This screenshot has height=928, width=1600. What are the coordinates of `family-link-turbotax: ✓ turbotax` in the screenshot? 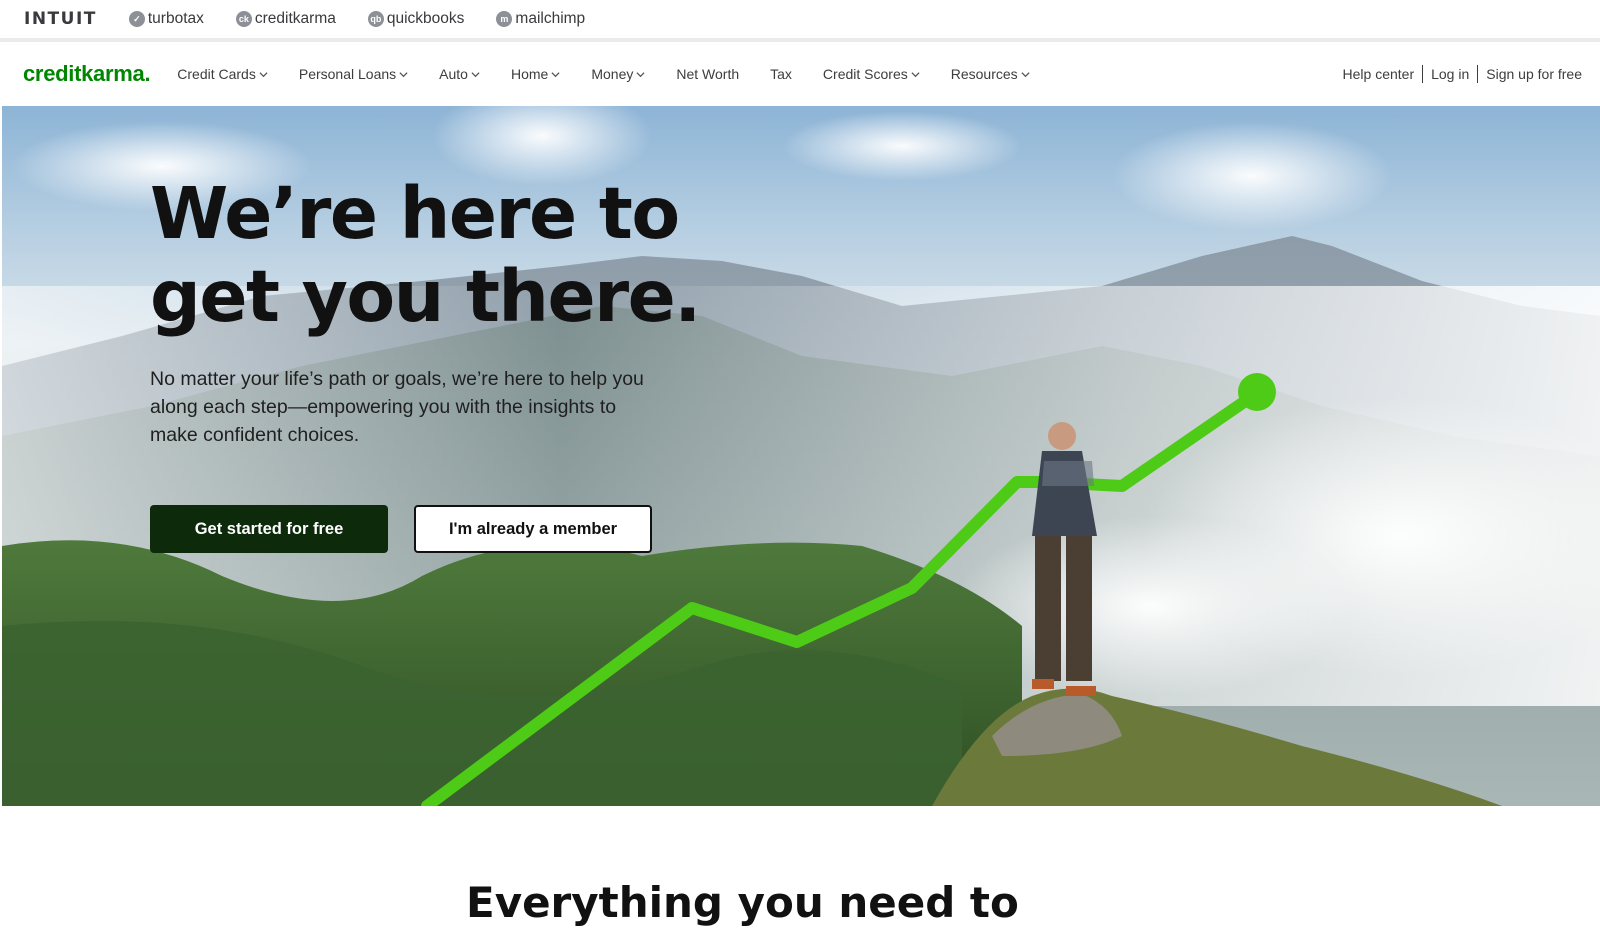 It's located at (166, 19).